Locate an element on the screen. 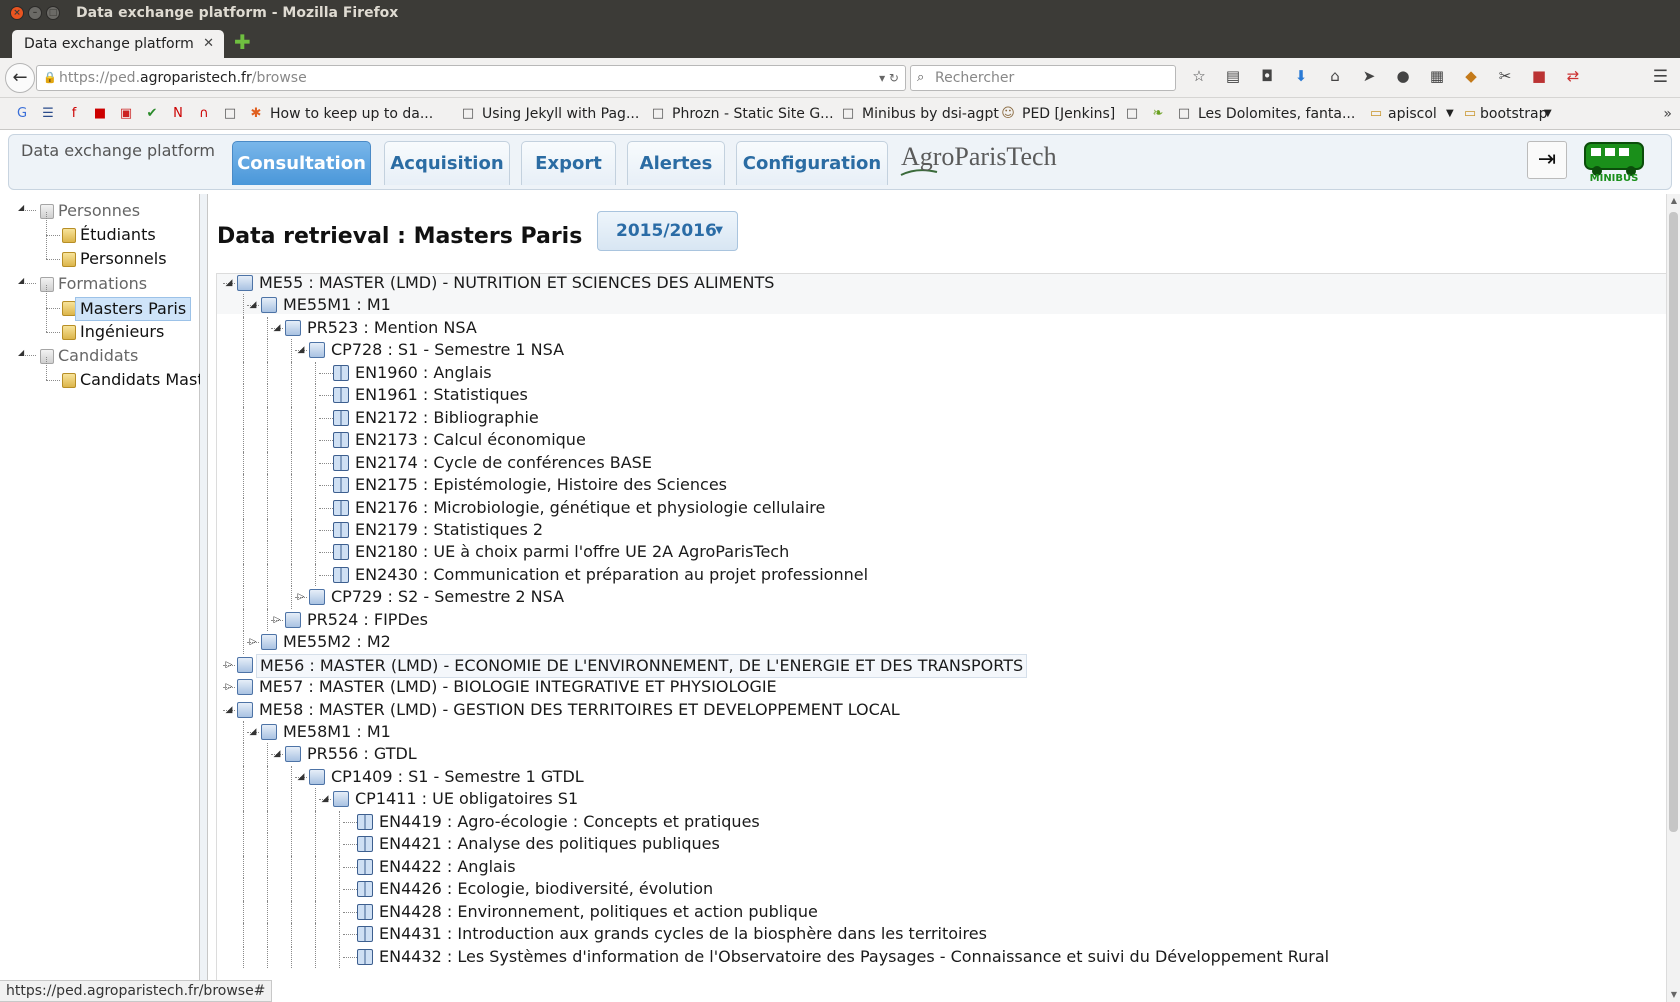 The height and width of the screenshot is (1002, 1680). tree-node-label: EN2173 : Calcul économique is located at coordinates (470, 440).